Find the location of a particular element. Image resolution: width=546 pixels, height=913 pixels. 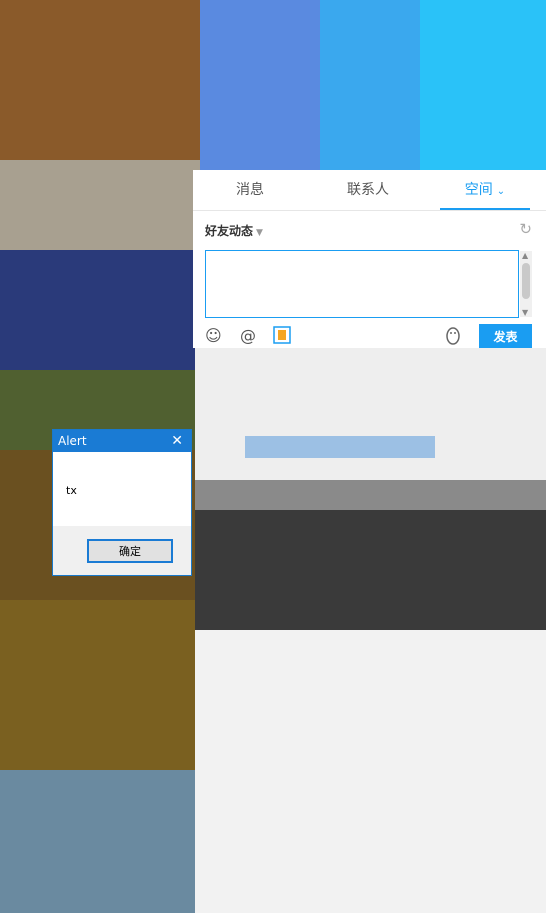

alert-titlebar: Alert ✕ is located at coordinates (122, 441).